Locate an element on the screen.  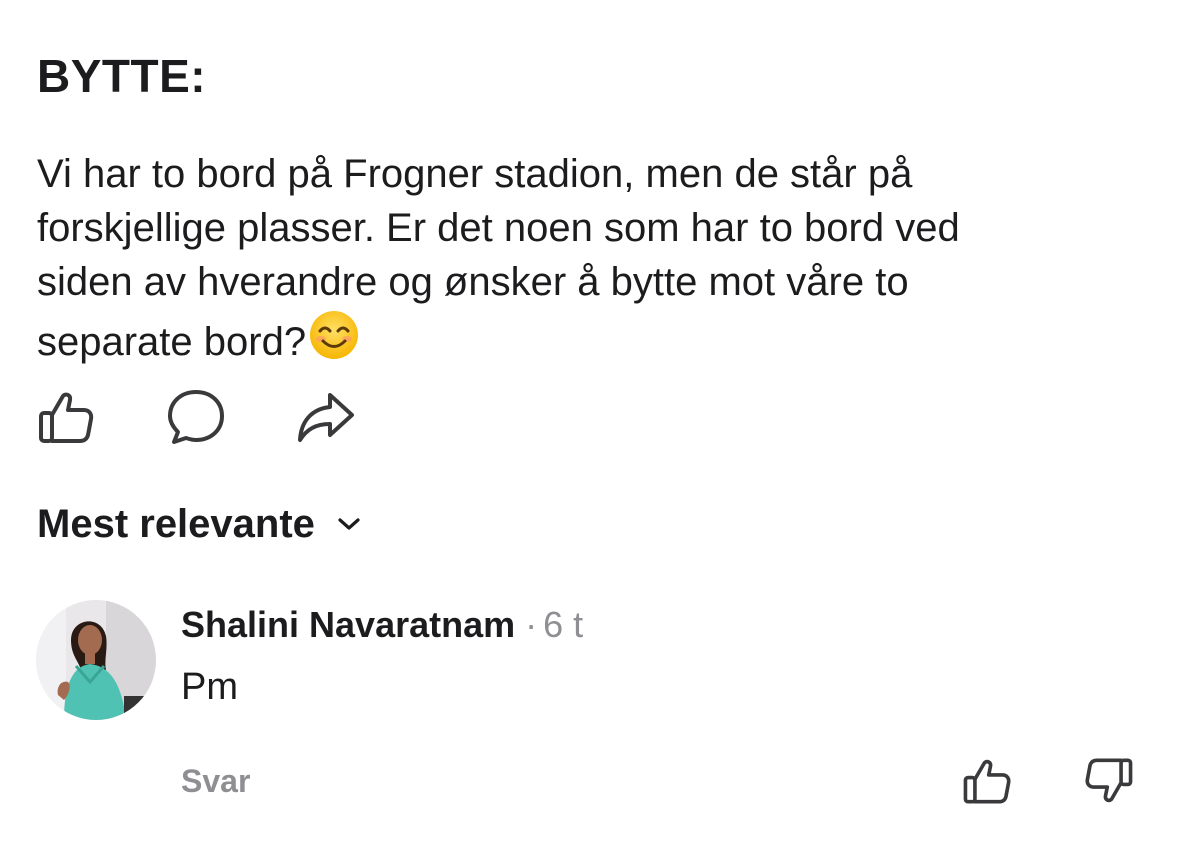
comment-bubble-icon is located at coordinates (196, 417).